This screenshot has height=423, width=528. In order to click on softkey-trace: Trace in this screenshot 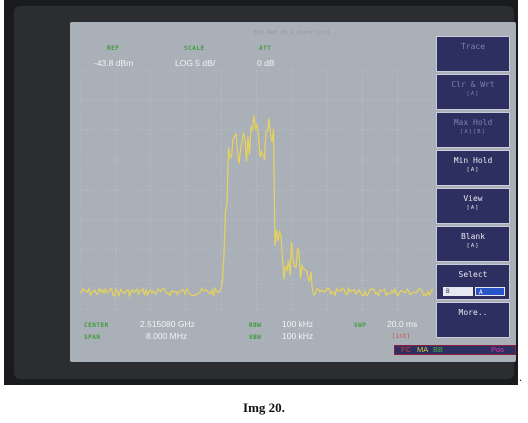, I will do `click(473, 54)`.